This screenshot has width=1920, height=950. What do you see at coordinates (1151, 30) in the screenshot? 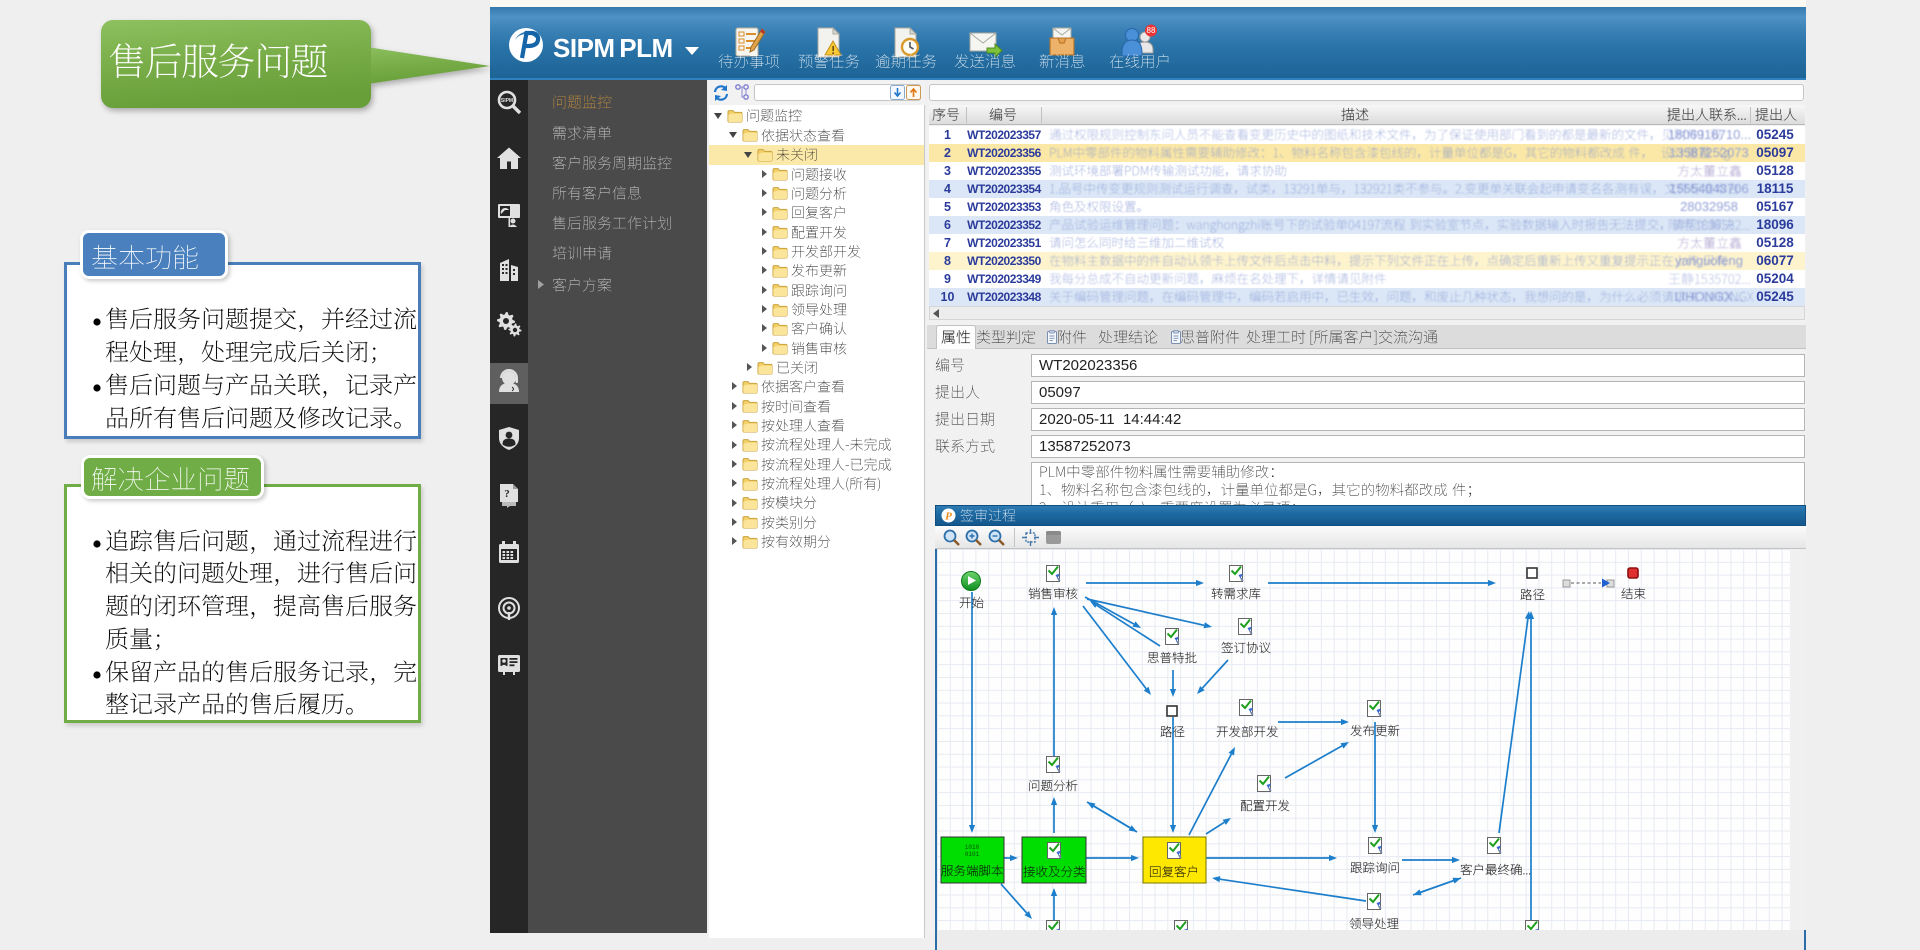
I see `svg-text: 88` at bounding box center [1151, 30].